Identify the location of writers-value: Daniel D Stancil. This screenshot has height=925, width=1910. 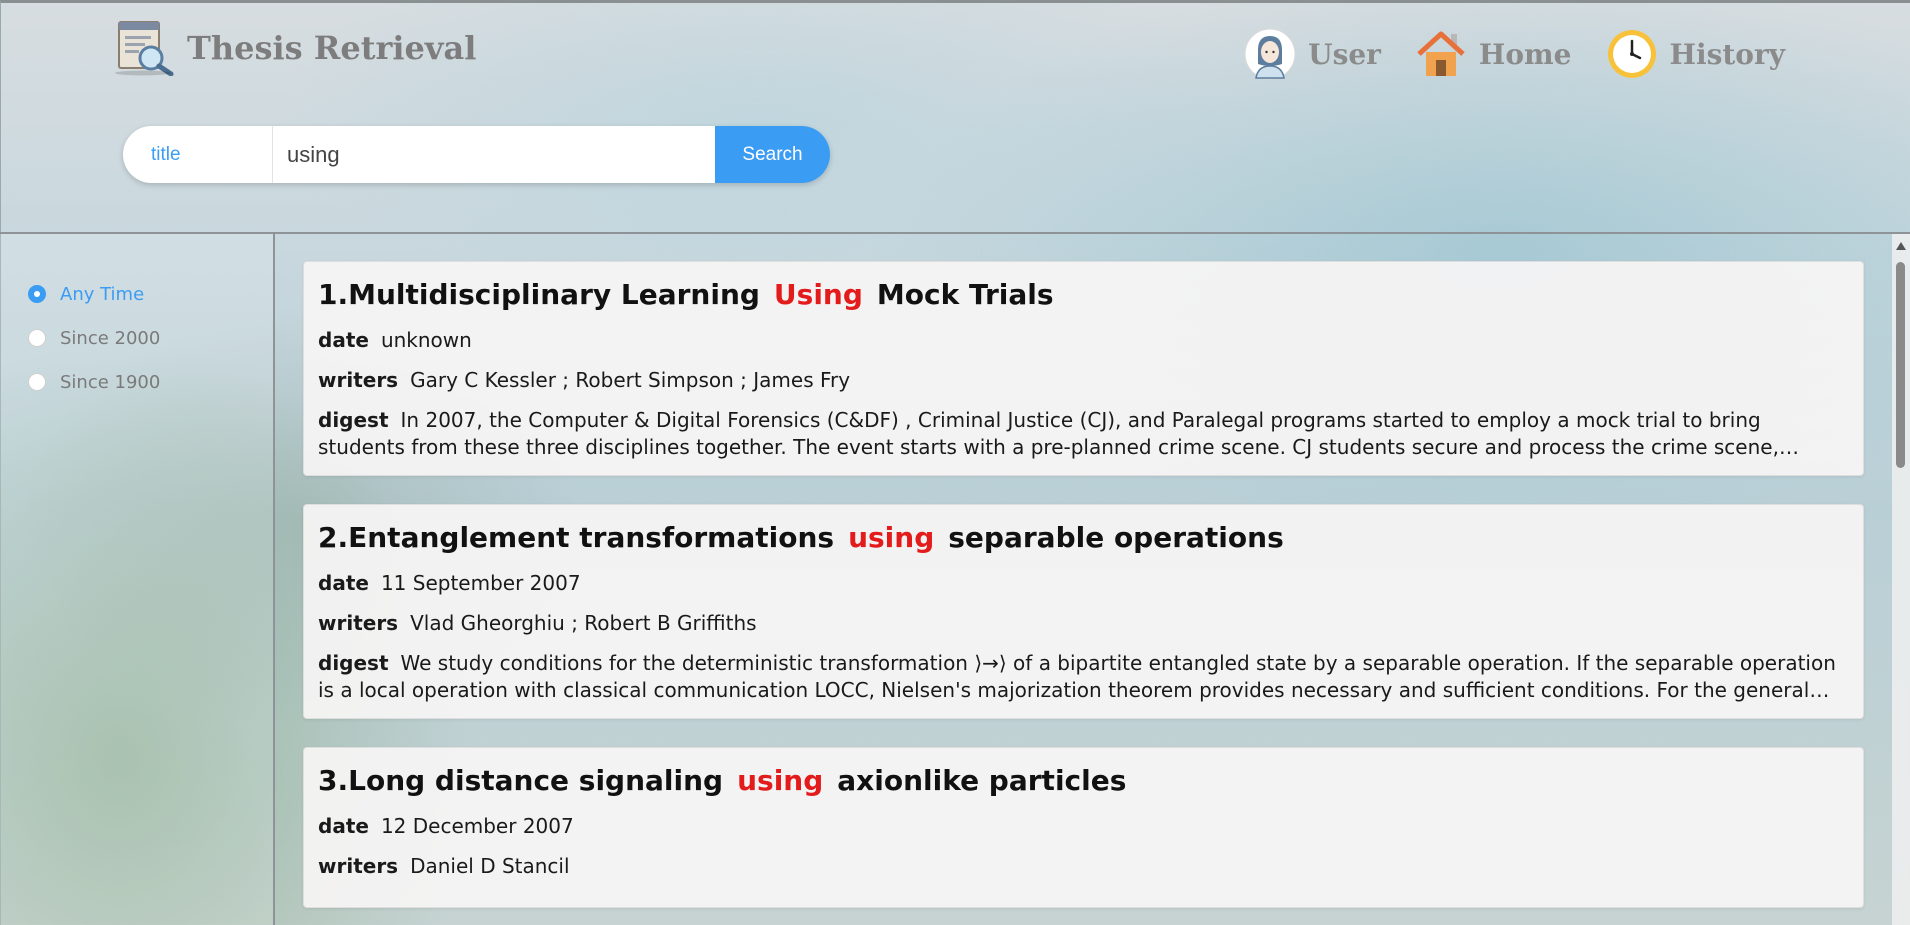
(490, 866).